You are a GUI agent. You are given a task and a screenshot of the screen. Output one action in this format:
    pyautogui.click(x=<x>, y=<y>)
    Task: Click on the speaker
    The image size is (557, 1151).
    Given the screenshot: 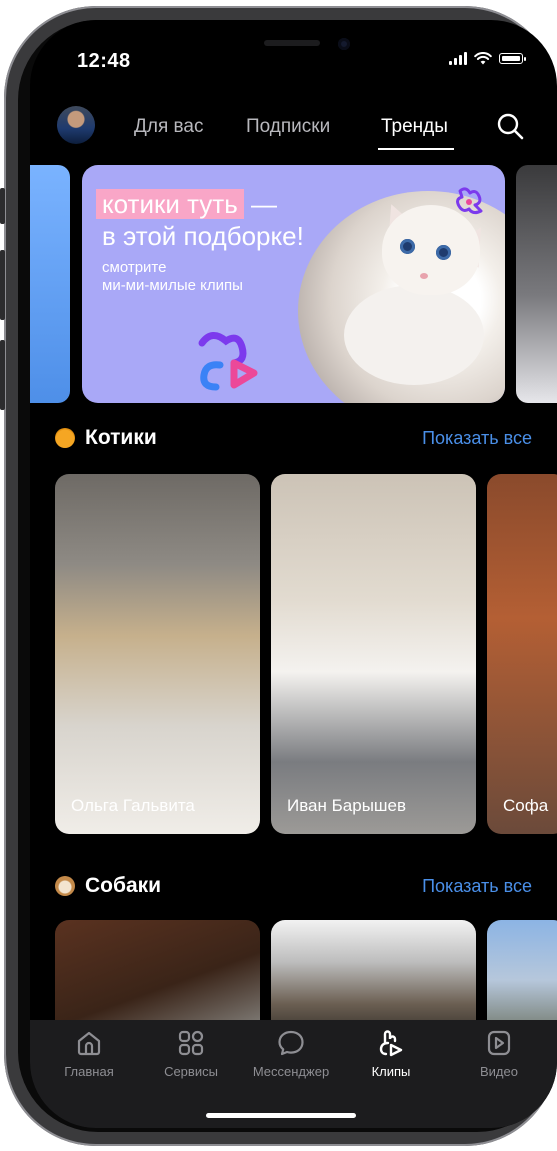 What is the action you would take?
    pyautogui.click(x=292, y=43)
    